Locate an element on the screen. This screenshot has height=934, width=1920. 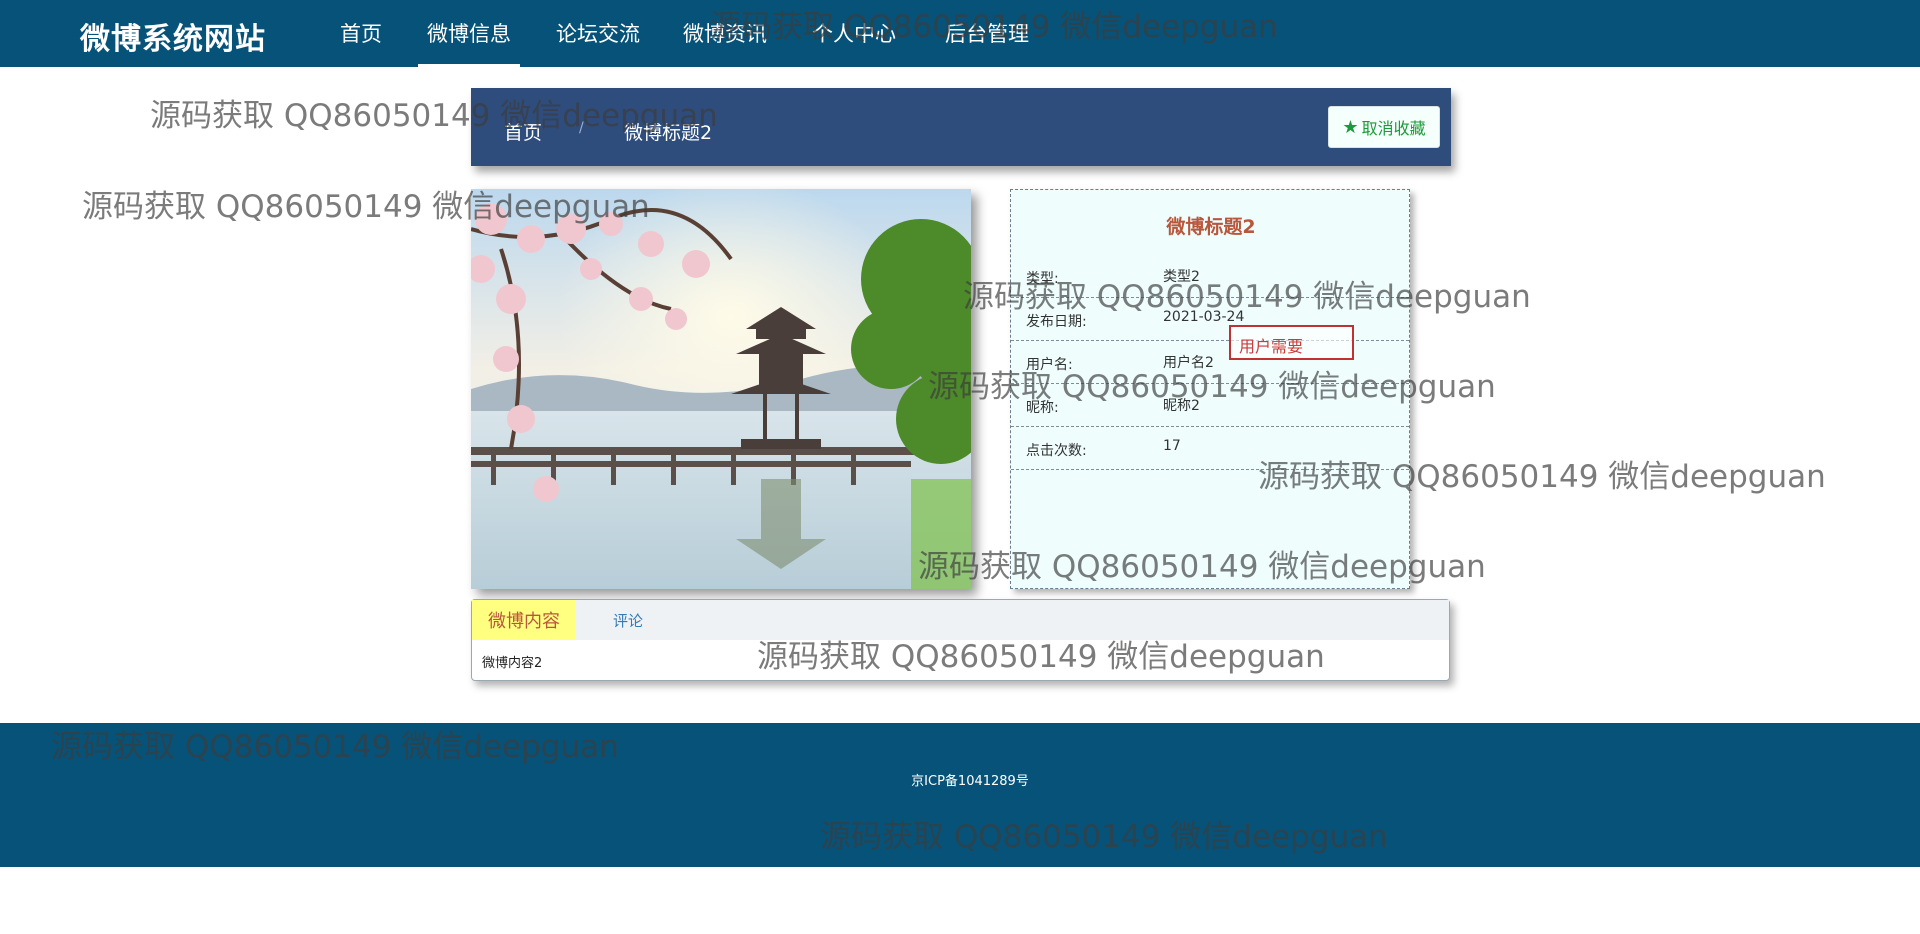
detail-label: 发布日期: is located at coordinates (1056, 322).